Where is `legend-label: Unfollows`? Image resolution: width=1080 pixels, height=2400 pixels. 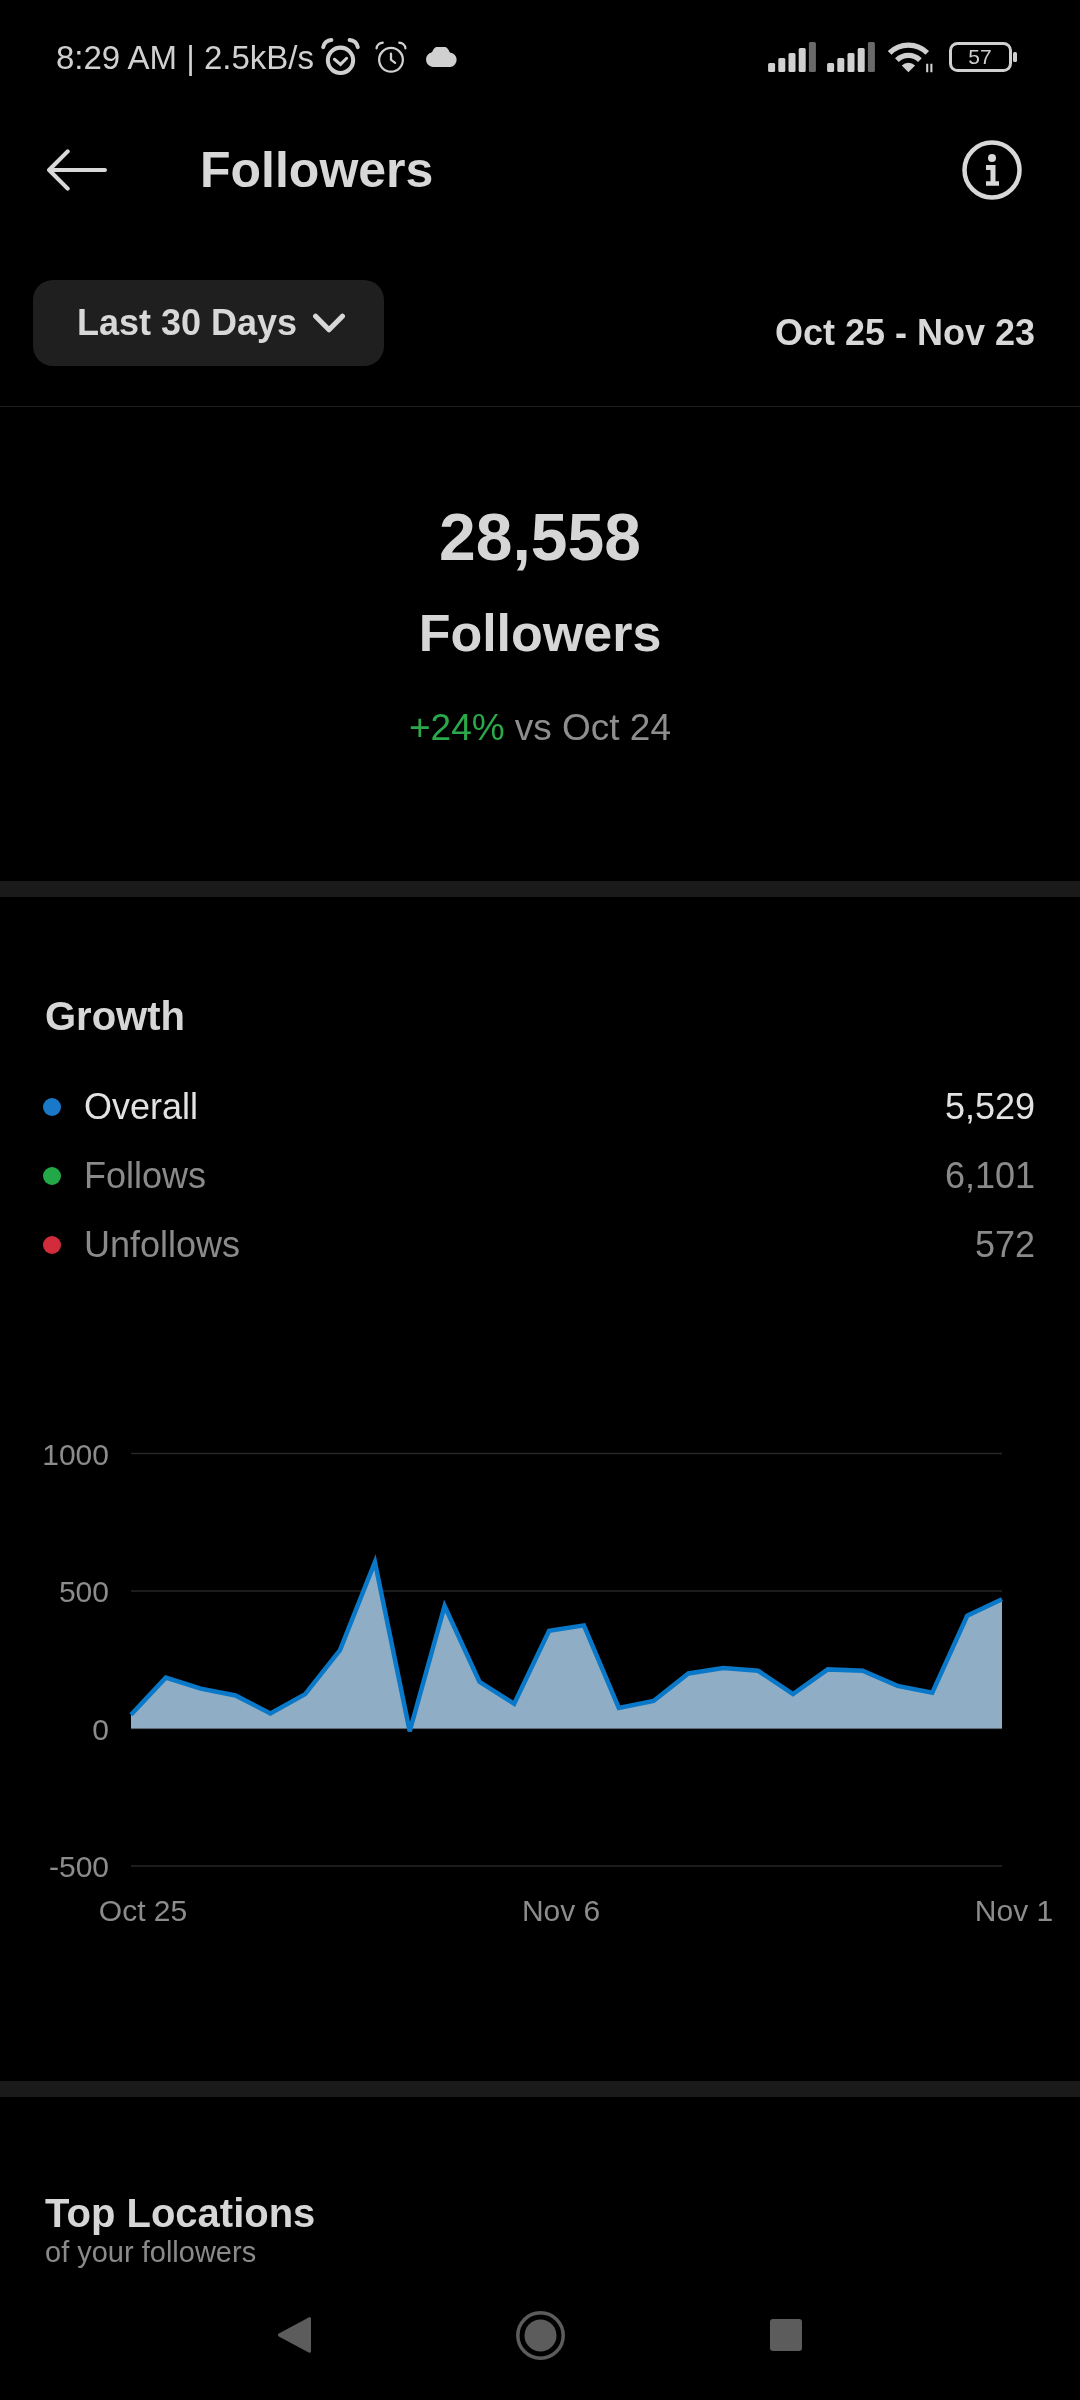
legend-label: Unfollows is located at coordinates (162, 1244).